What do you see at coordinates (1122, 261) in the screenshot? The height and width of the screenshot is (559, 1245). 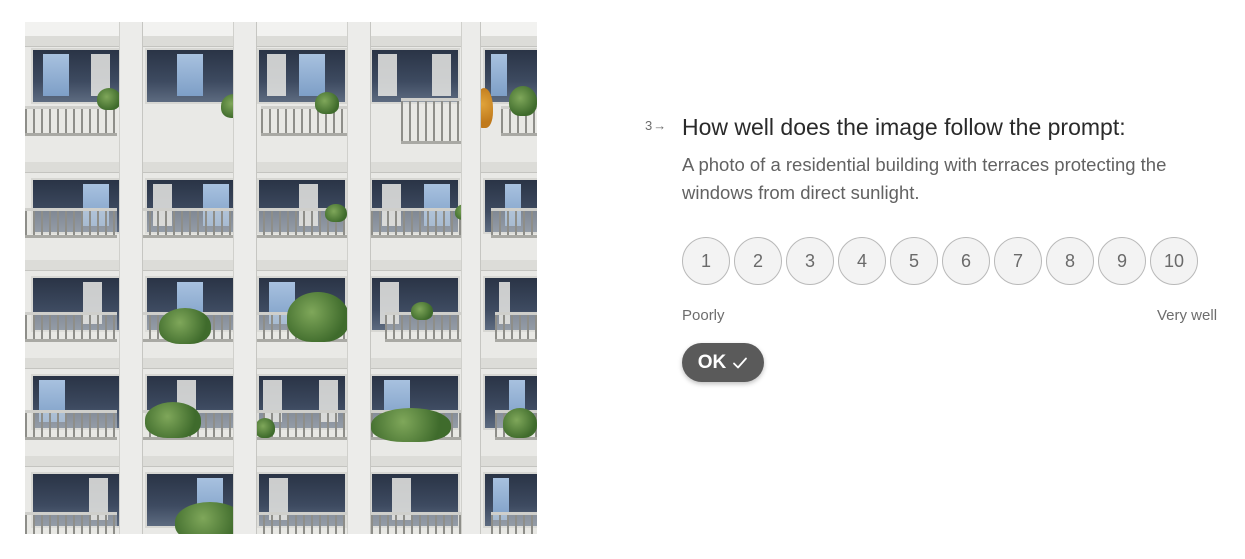 I see `rating-option-9: 9` at bounding box center [1122, 261].